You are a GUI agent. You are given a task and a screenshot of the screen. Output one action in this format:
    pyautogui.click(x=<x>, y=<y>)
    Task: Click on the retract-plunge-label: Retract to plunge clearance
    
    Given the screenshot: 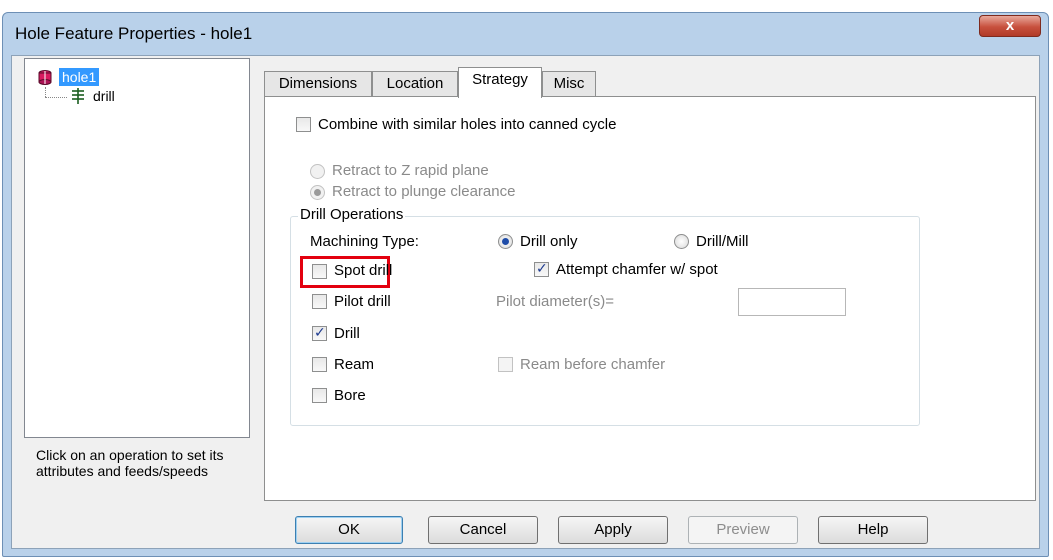 What is the action you would take?
    pyautogui.click(x=424, y=191)
    